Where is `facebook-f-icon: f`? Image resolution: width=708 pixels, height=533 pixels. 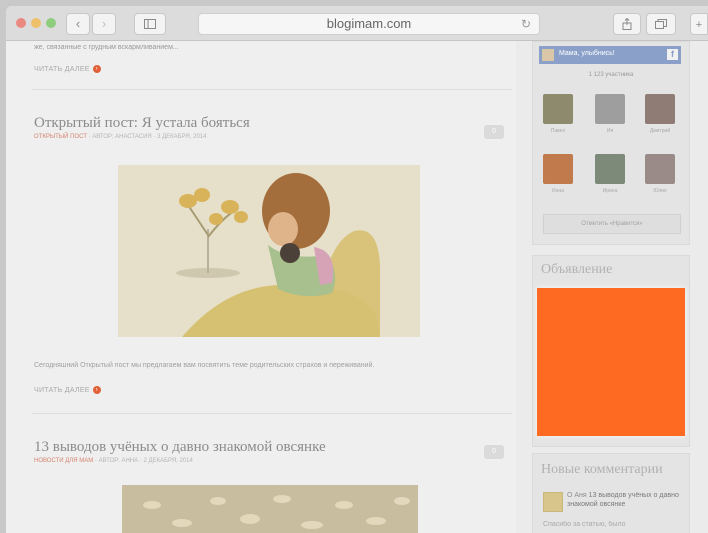 facebook-f-icon: f is located at coordinates (672, 54).